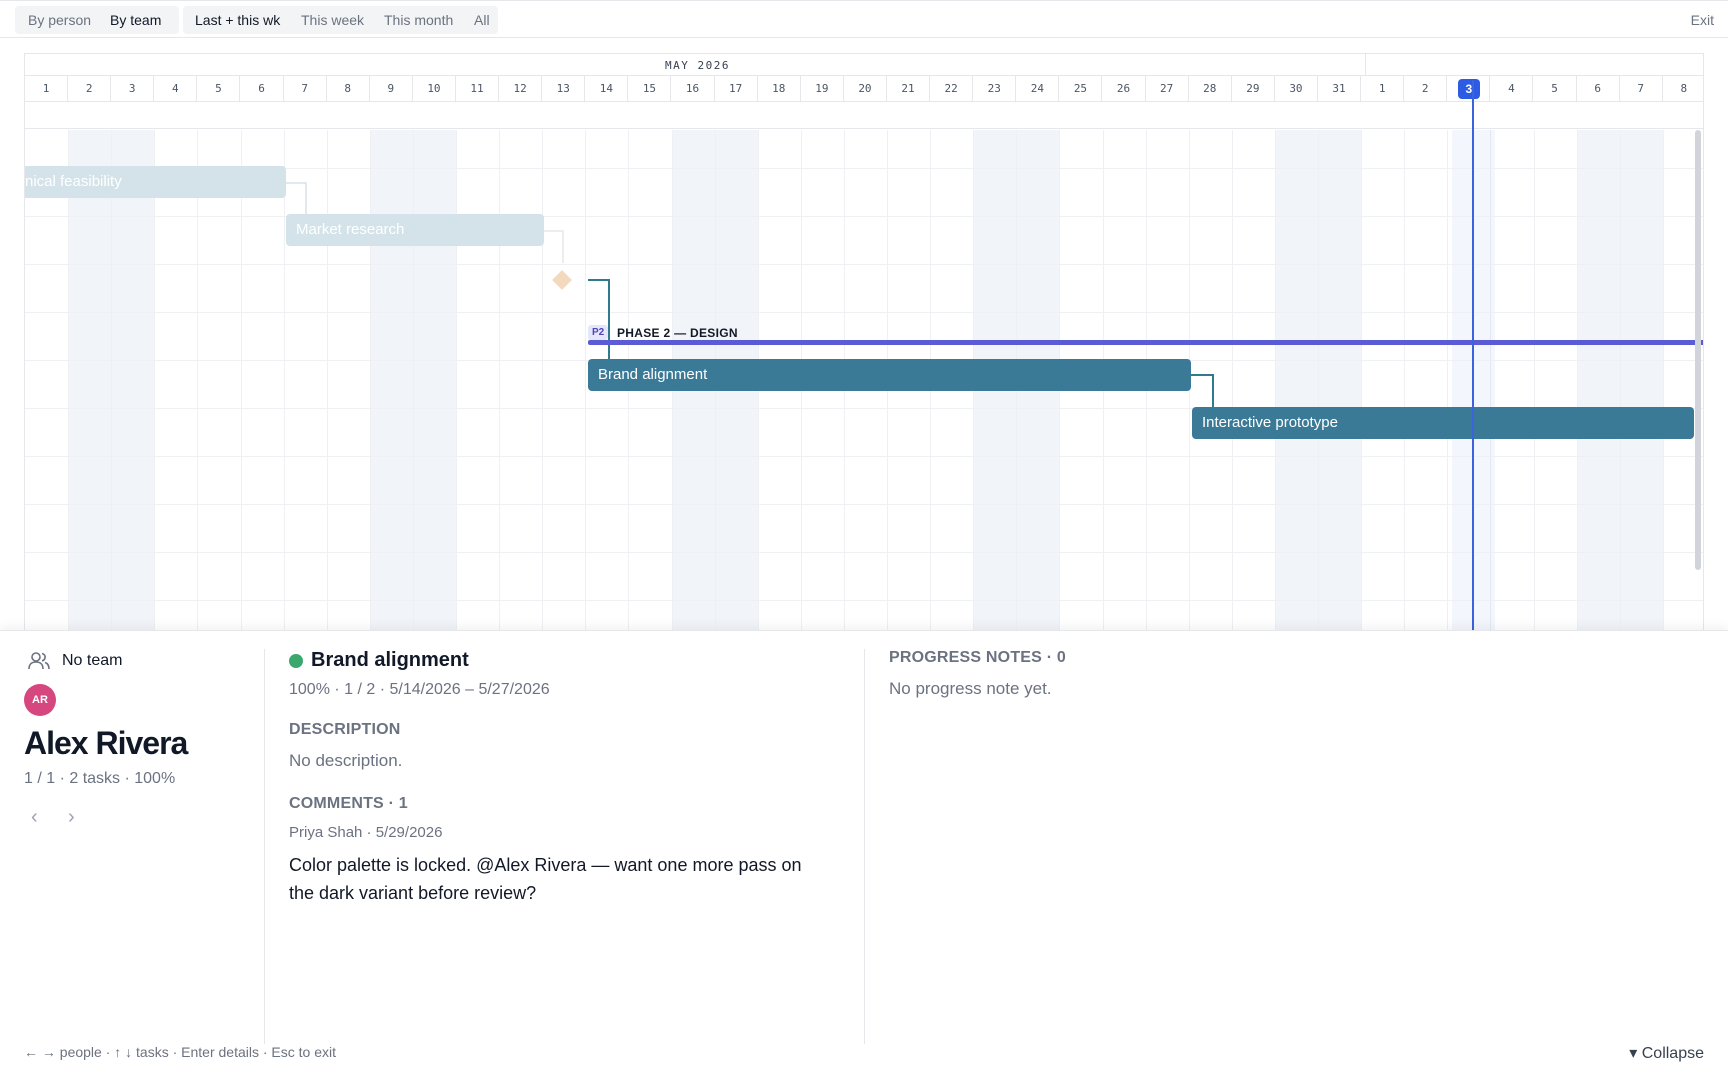 The width and height of the screenshot is (1728, 1085). What do you see at coordinates (419, 689) in the screenshot?
I see `task-meta: 100% · 1 / 2 · 5/14/2026 – 5/27/2026` at bounding box center [419, 689].